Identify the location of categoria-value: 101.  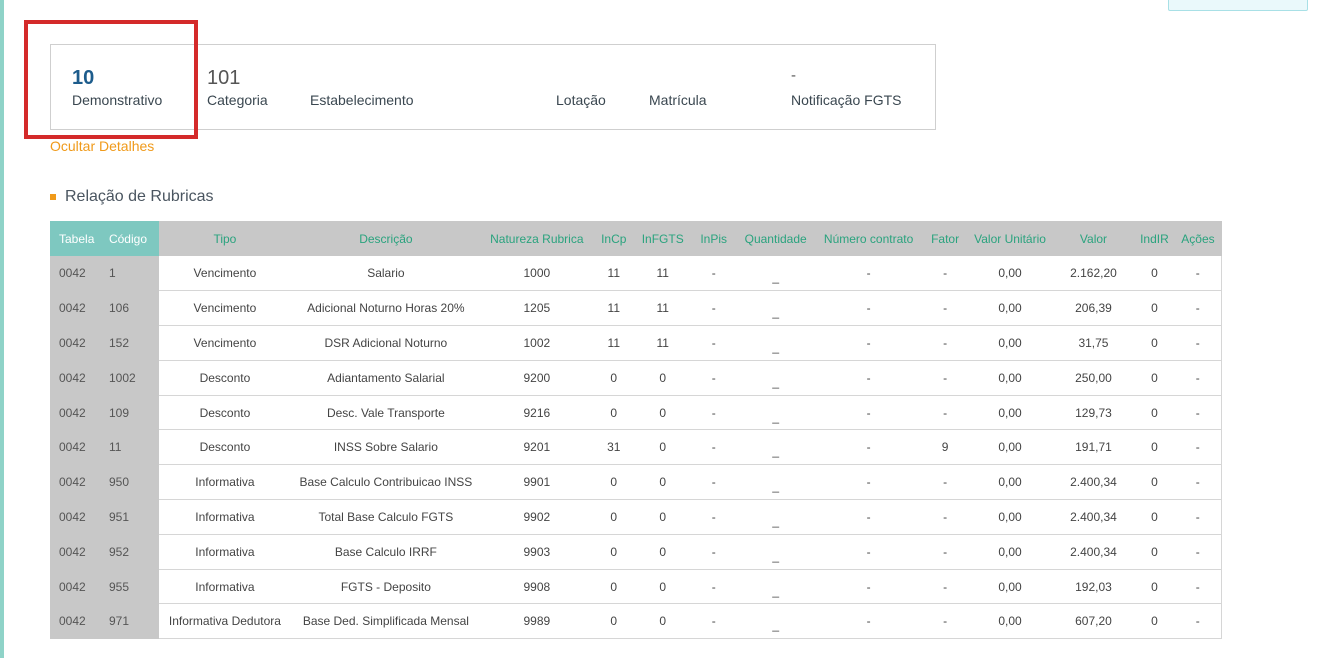
(224, 78).